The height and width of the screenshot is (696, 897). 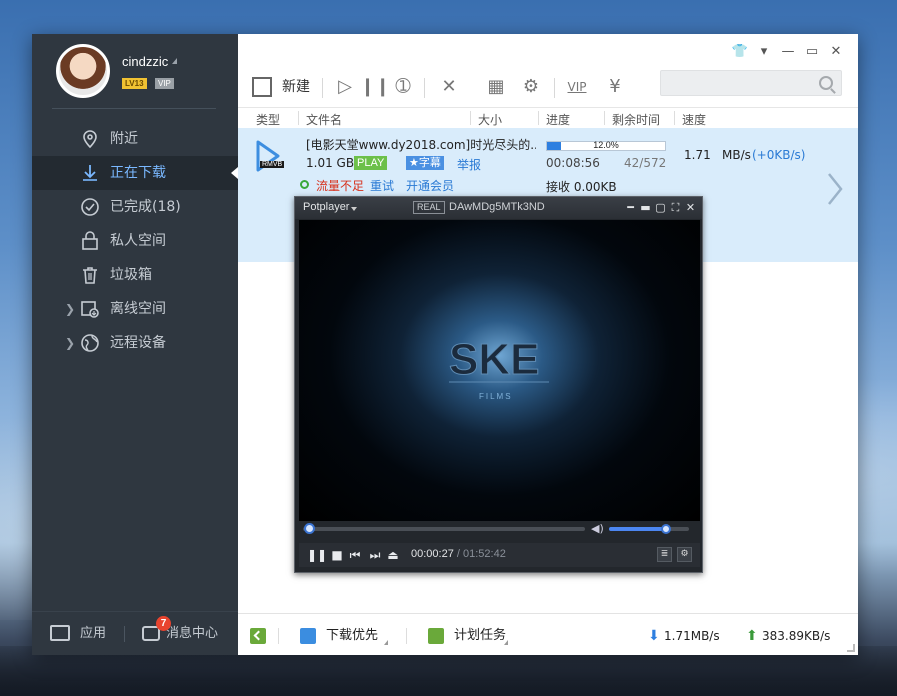 What do you see at coordinates (752, 636) in the screenshot?
I see `arrow-up-icon: ⬆` at bounding box center [752, 636].